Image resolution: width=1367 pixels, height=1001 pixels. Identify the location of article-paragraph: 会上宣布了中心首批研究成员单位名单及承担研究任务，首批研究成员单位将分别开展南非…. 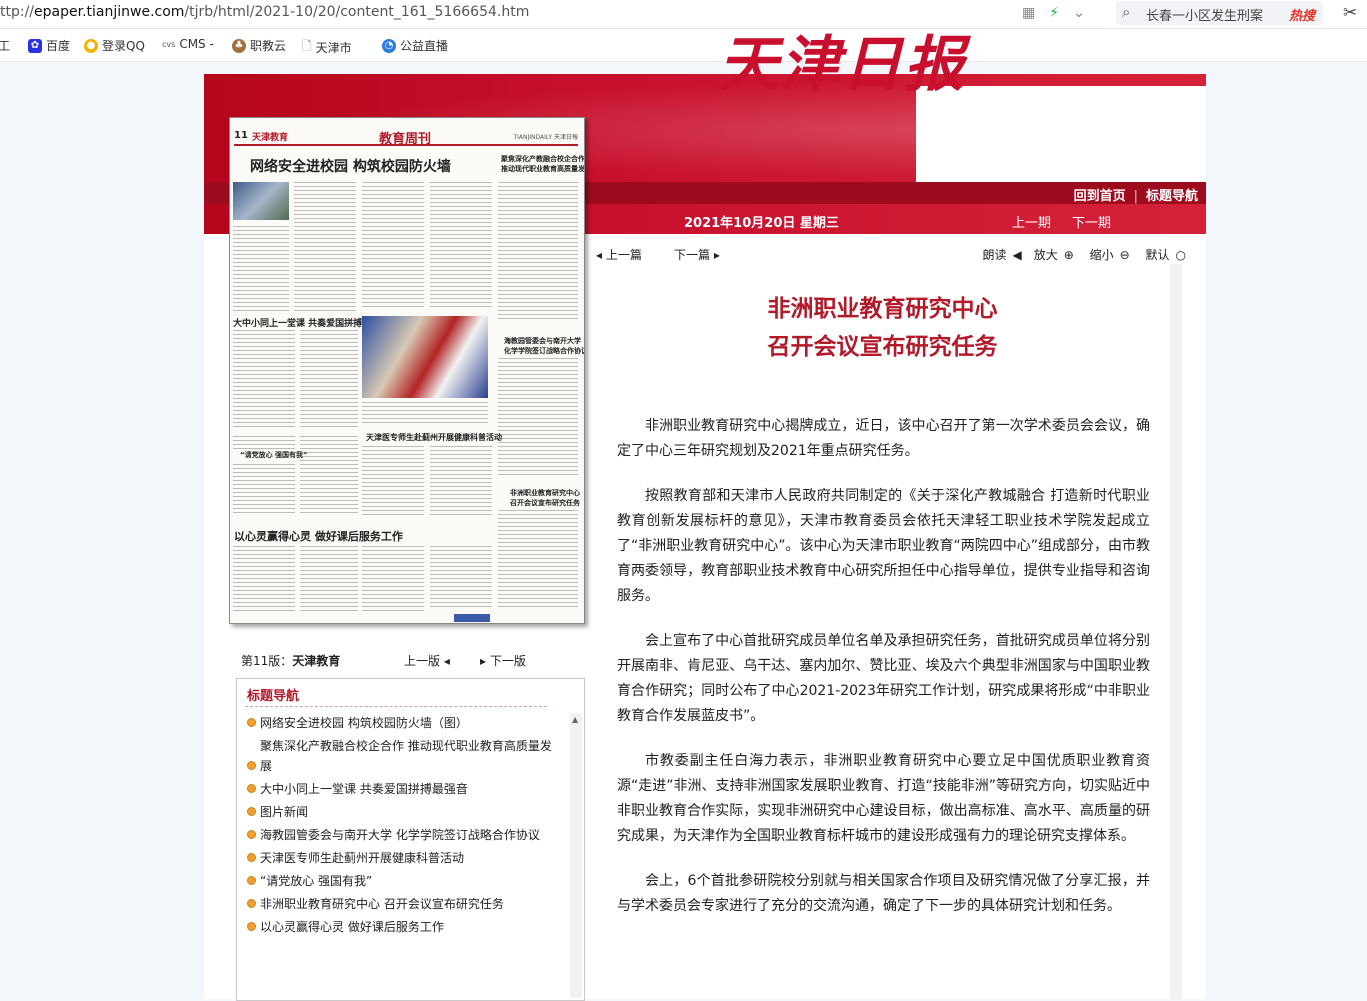
(883, 678).